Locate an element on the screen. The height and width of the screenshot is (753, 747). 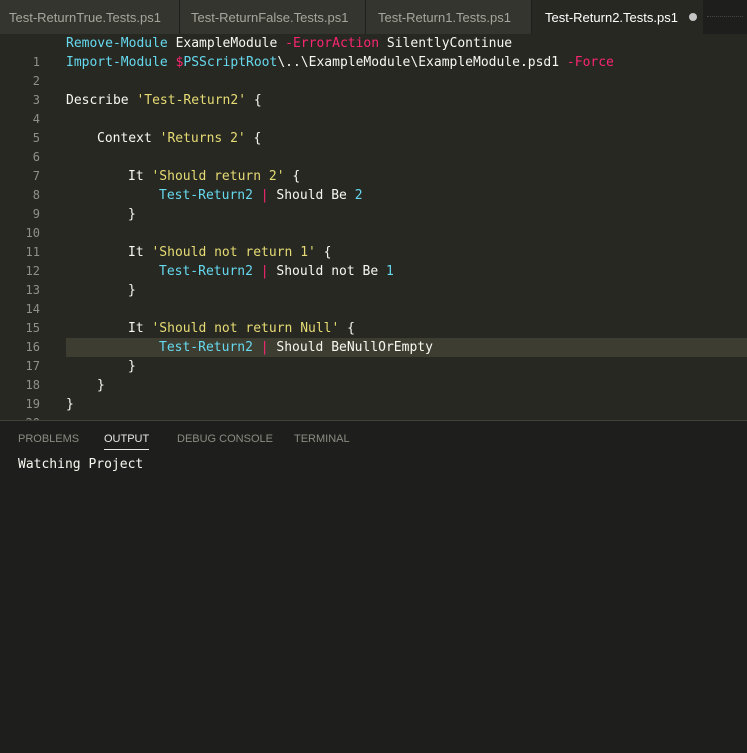
tab-label: Test-ReturnTrue.Tests.ps1 is located at coordinates (85, 17).